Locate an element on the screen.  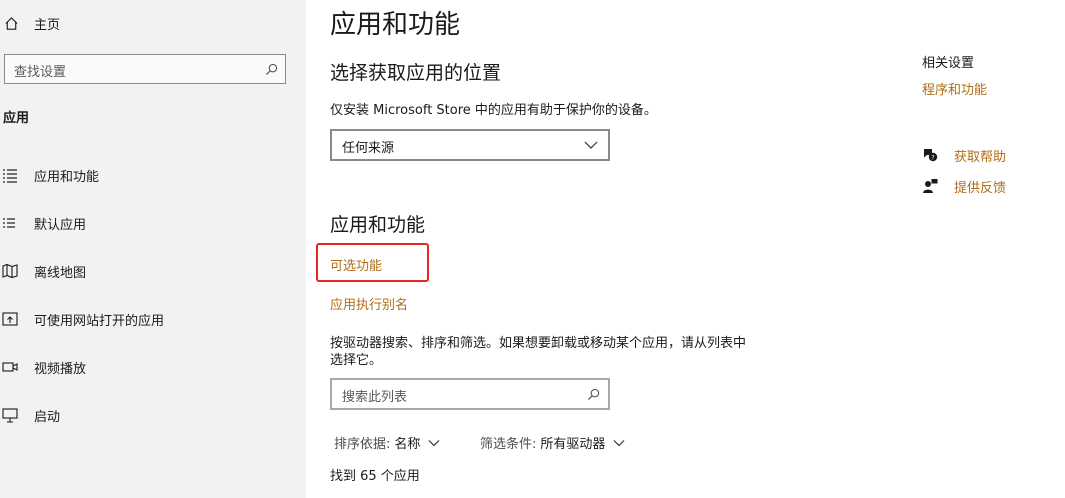
sidebar-item-label: 默认应用 is located at coordinates (60, 225).